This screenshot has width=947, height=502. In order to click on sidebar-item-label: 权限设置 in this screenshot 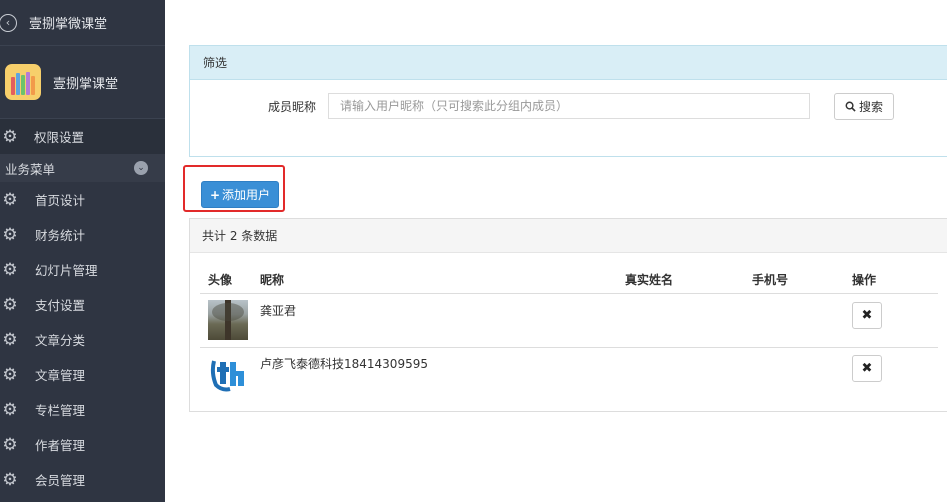, I will do `click(59, 137)`.